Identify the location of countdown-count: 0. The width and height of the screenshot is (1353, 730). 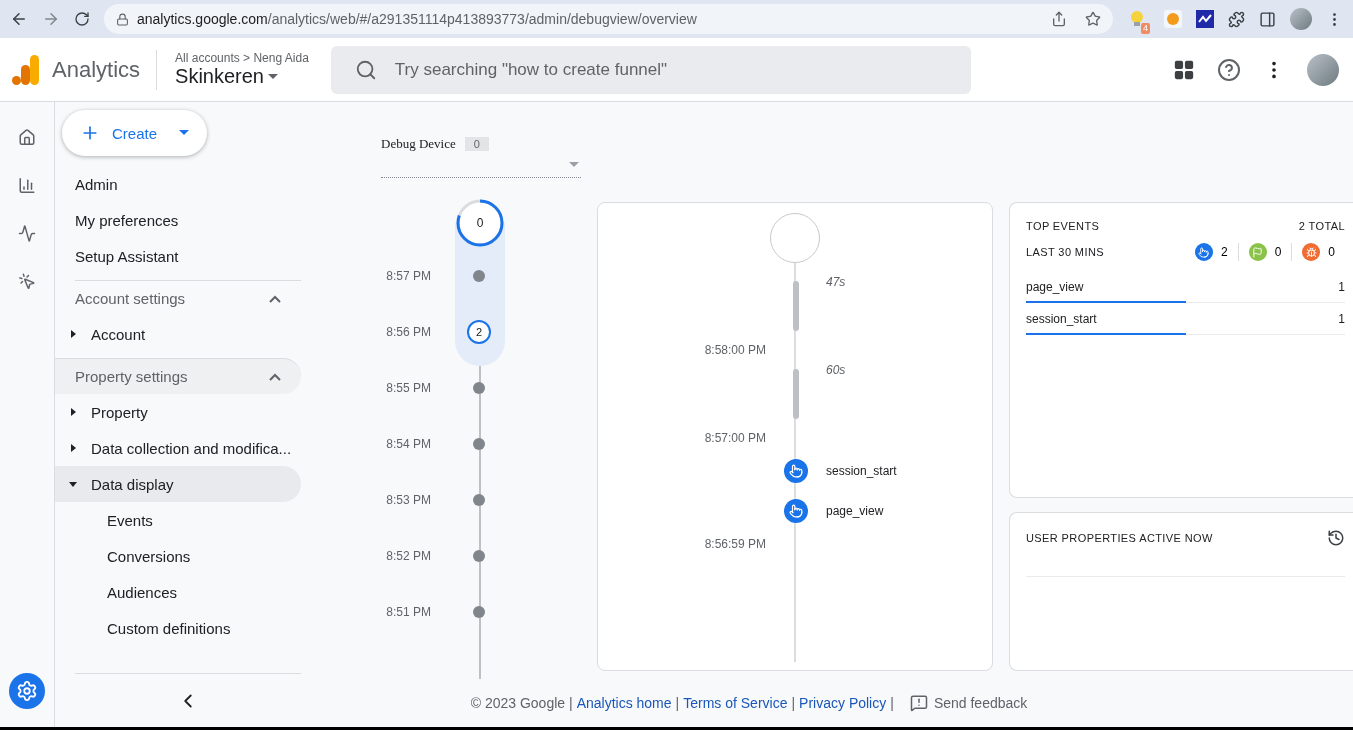
(480, 223).